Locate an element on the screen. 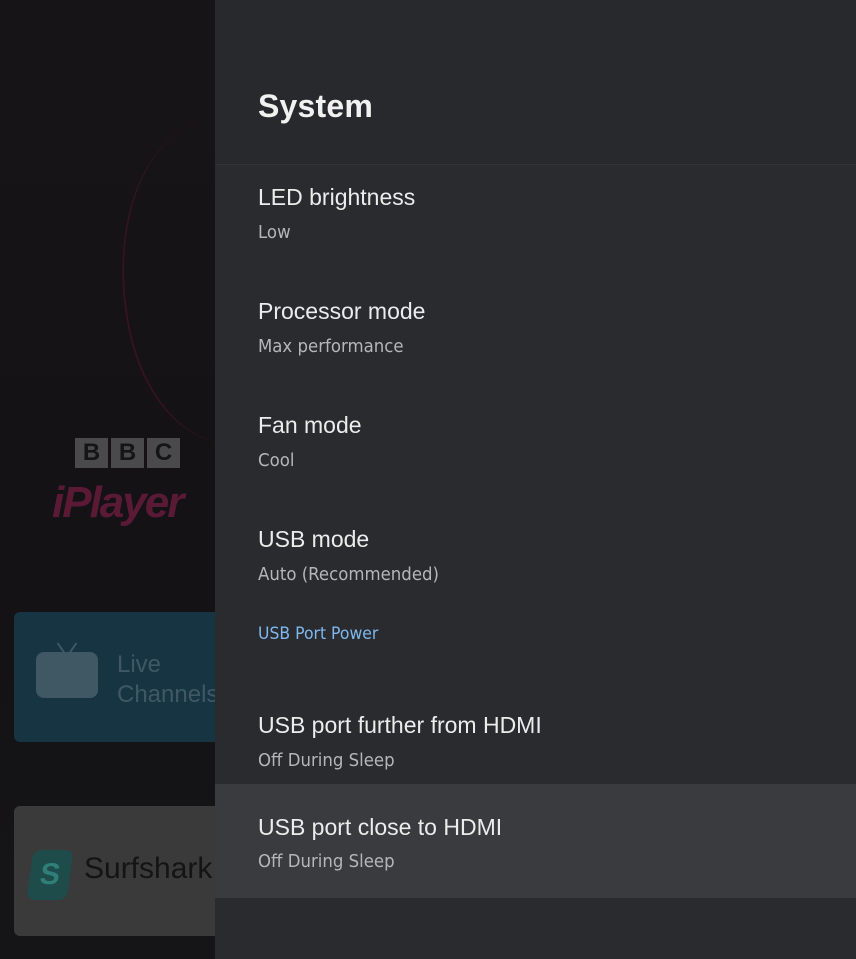 The height and width of the screenshot is (959, 856). live-channels-tile: Live Channels is located at coordinates (114, 677).